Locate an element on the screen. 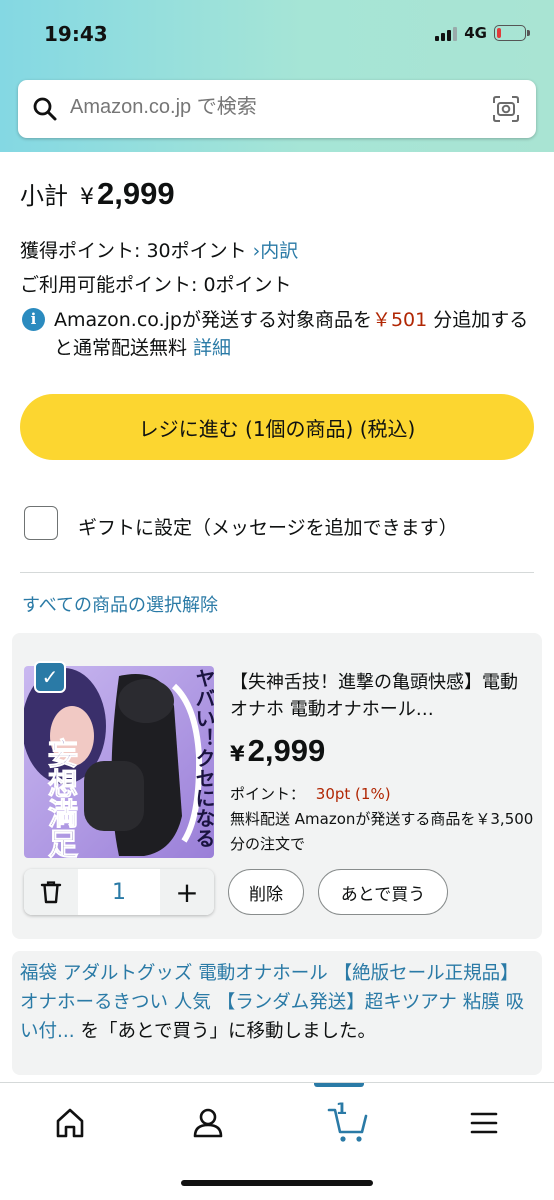  delete-button: 削除 is located at coordinates (266, 892).